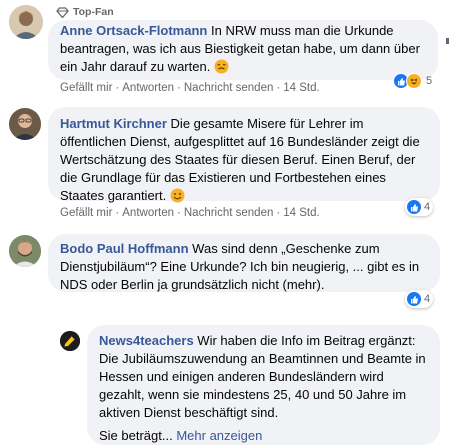  What do you see at coordinates (113, 123) in the screenshot?
I see `comment-author: Hartmut Kirchner` at bounding box center [113, 123].